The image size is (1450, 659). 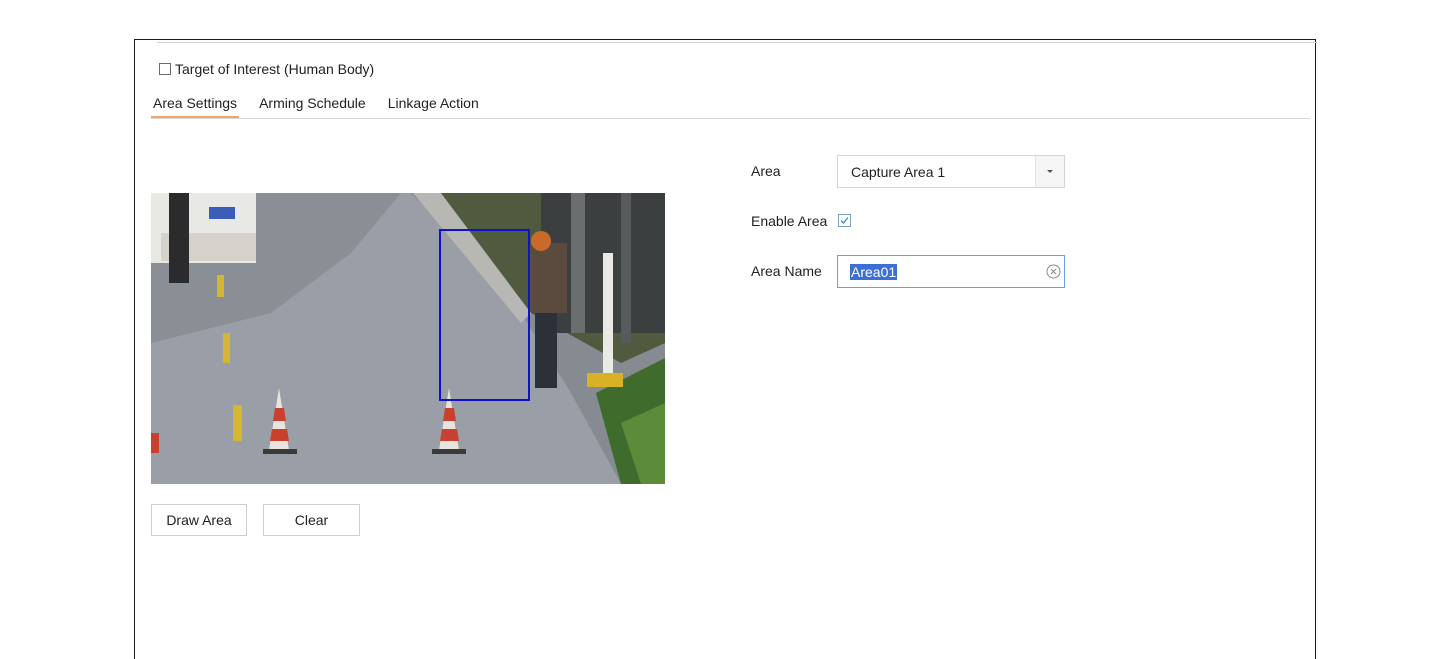 I want to click on area-name-input: Area01, so click(x=951, y=271).